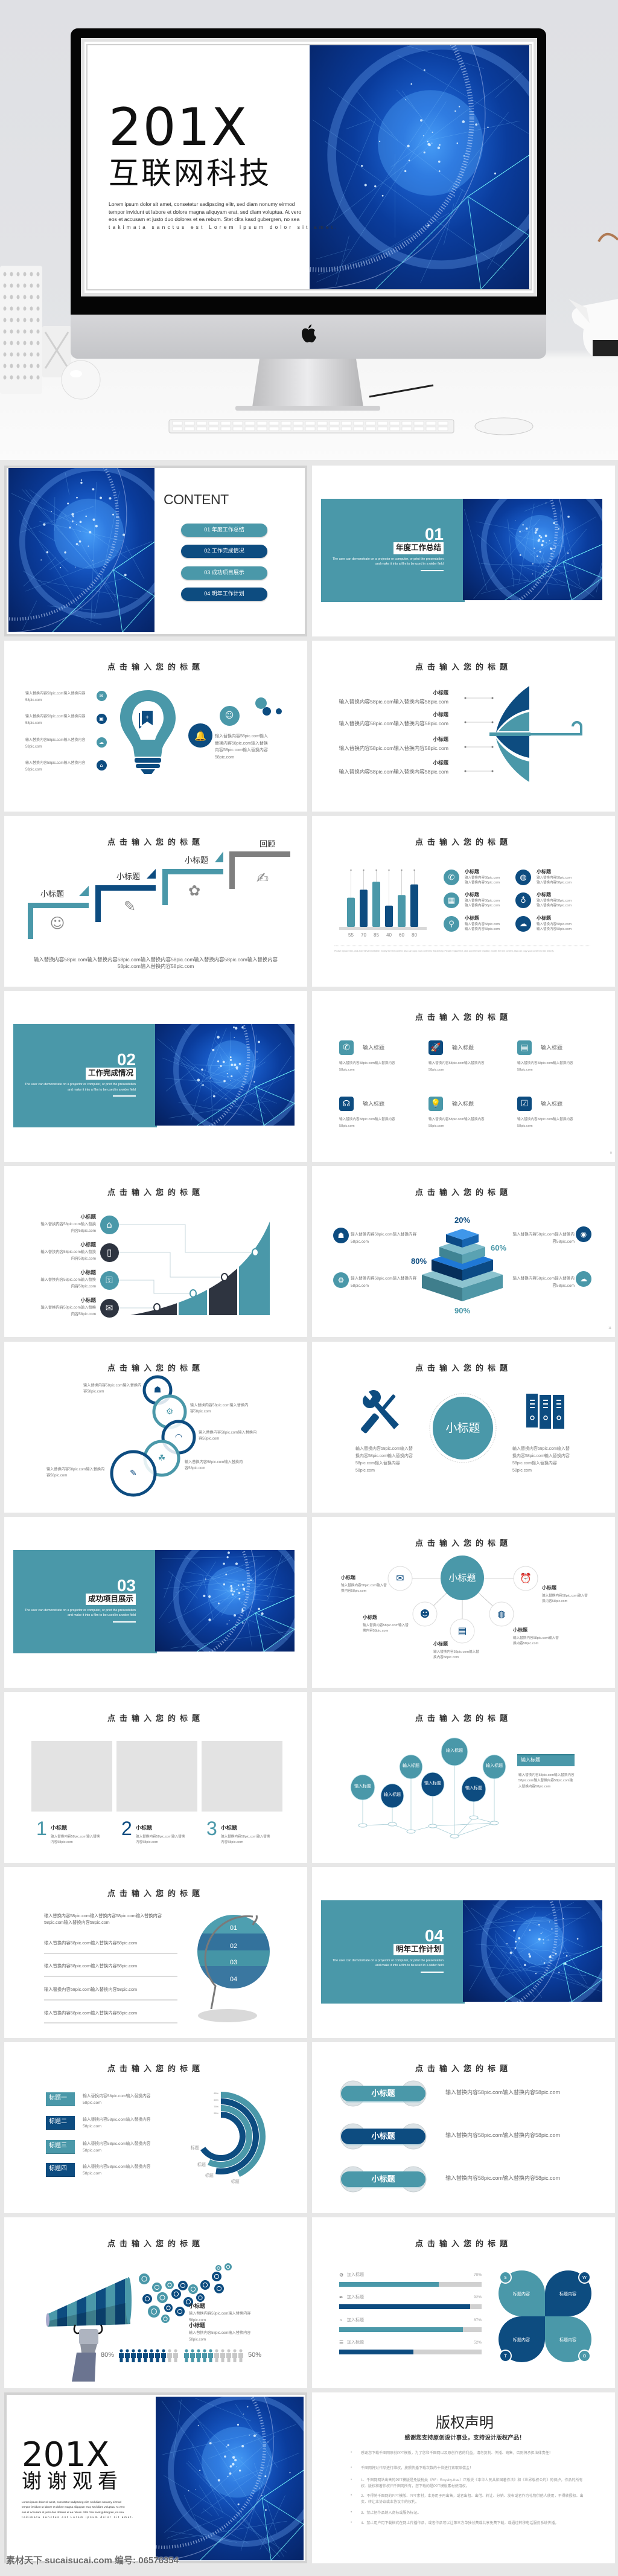 The image size is (618, 2576). I want to click on content-item-4: 04.明年工作计划, so click(224, 594).